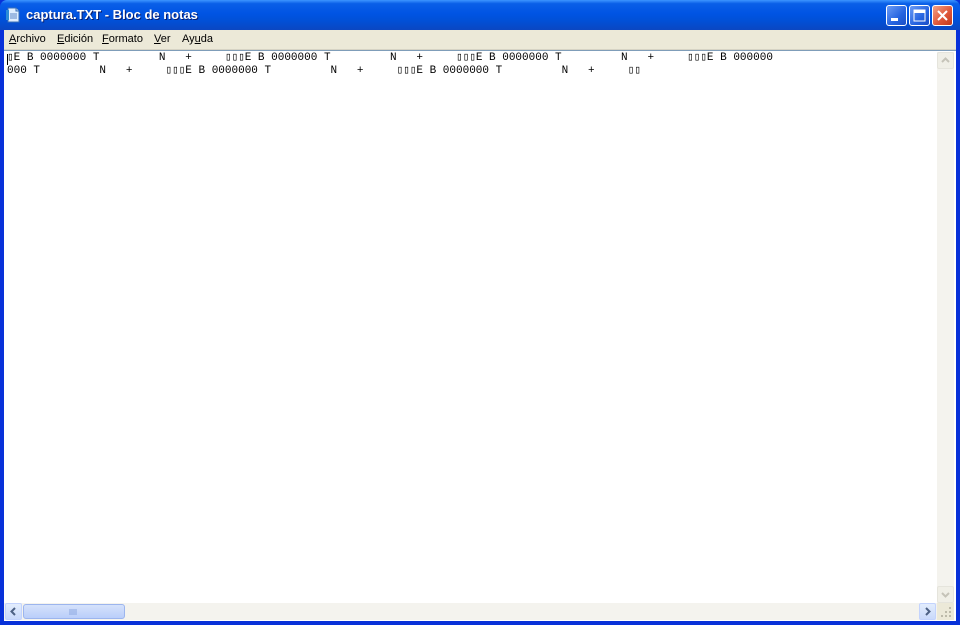 Image resolution: width=960 pixels, height=625 pixels. I want to click on close-button, so click(942, 15).